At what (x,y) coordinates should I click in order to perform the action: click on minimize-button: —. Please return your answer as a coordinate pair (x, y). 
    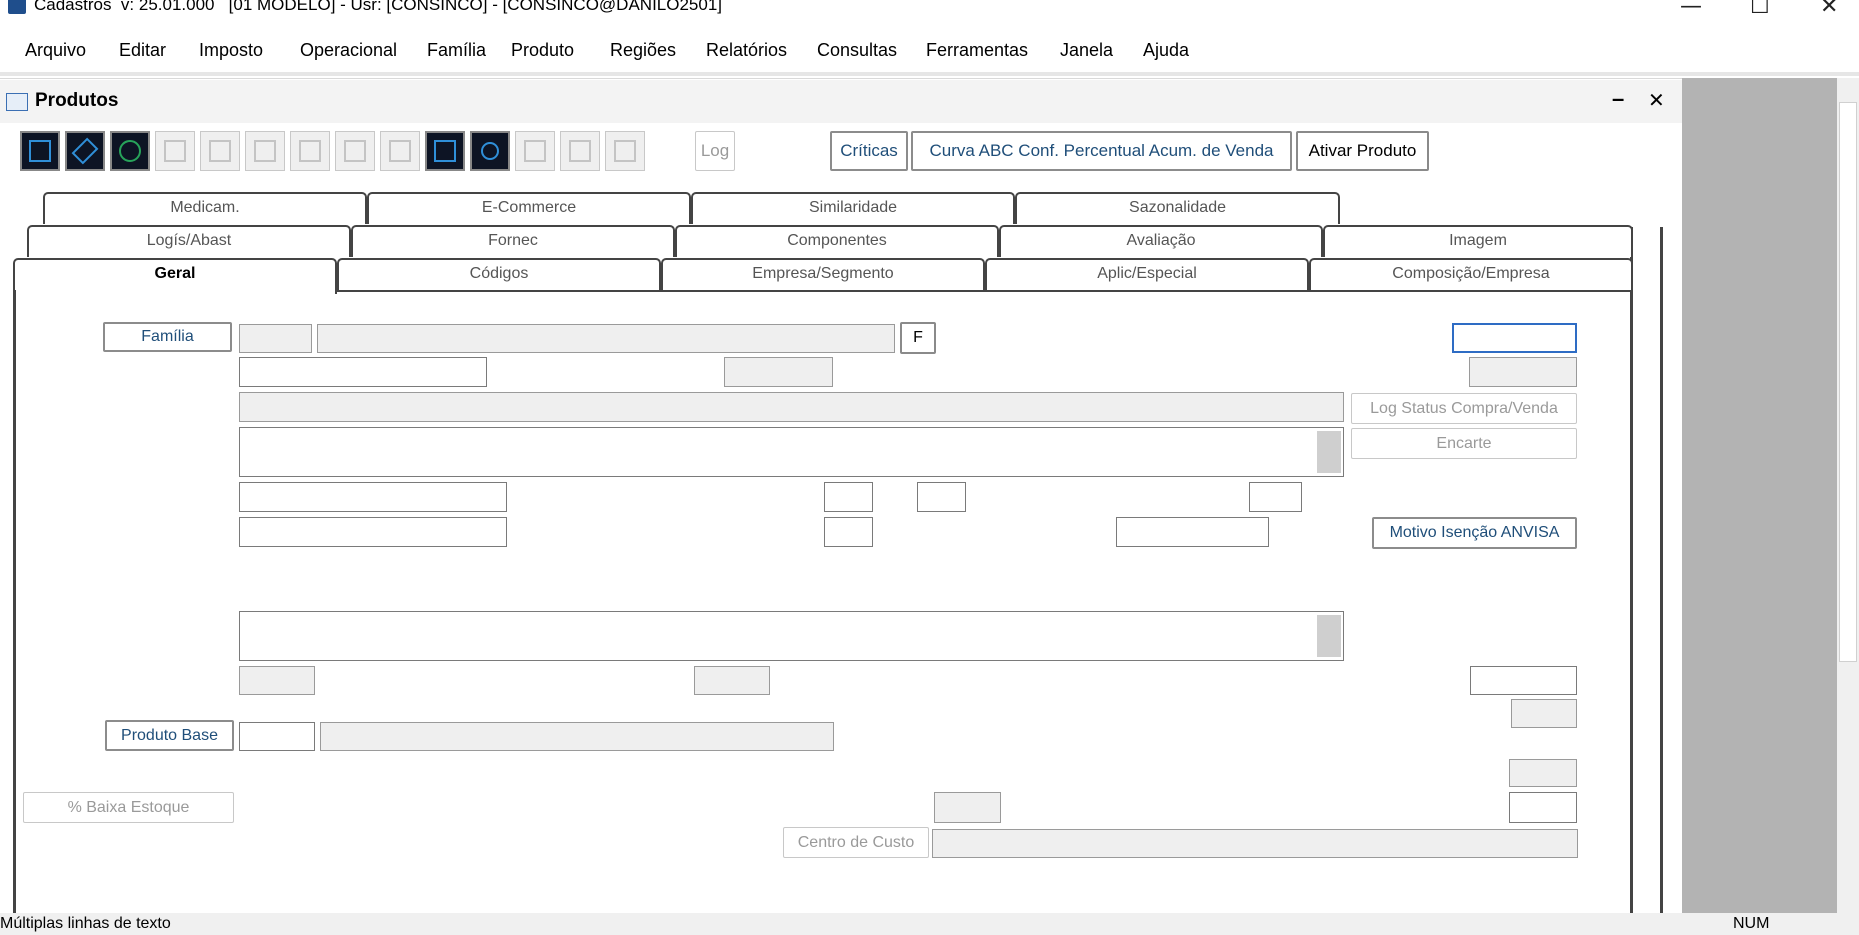
    Looking at the image, I should click on (1691, 9).